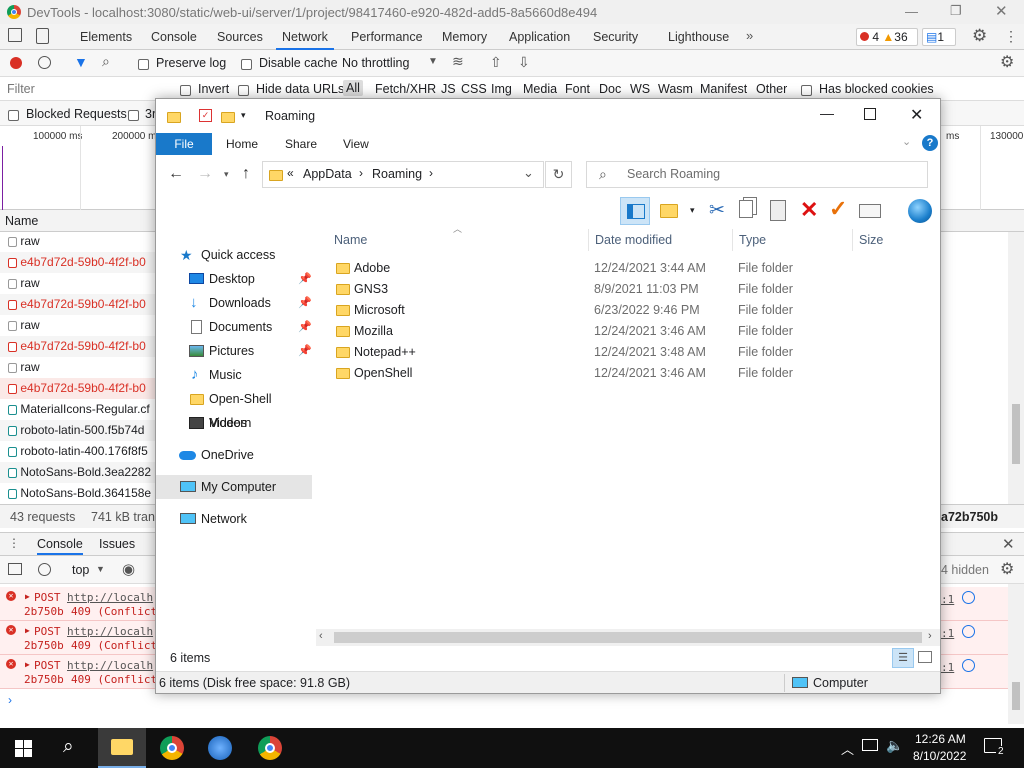 The height and width of the screenshot is (768, 1024). Describe the element at coordinates (234, 519) in the screenshot. I see `nav-network: Network` at that location.